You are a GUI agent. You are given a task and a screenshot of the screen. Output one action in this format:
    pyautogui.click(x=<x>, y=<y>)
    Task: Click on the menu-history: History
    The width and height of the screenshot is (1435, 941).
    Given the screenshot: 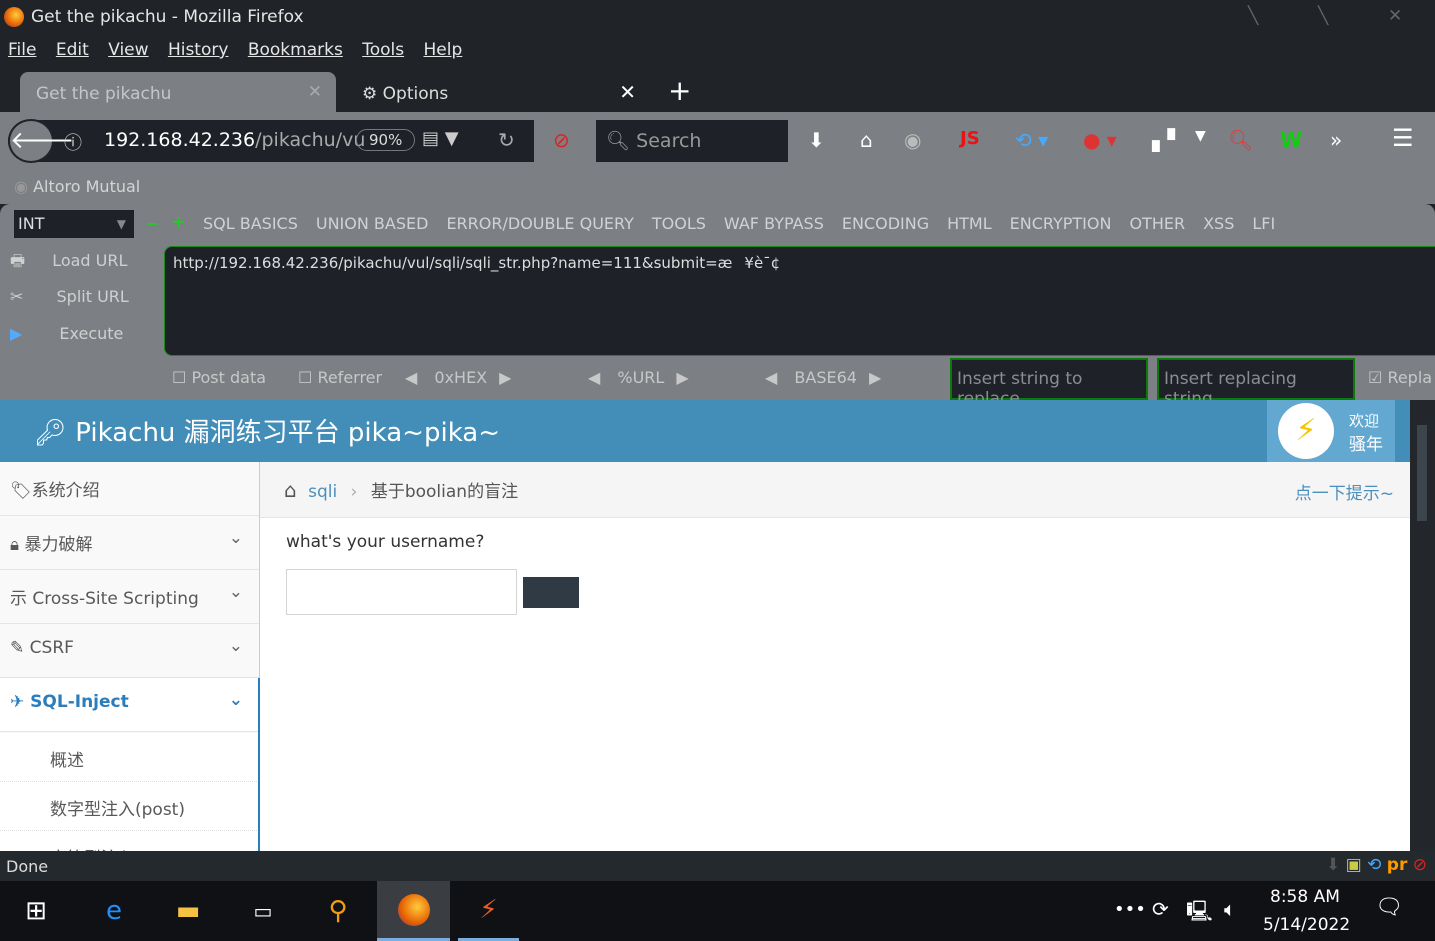 What is the action you would take?
    pyautogui.click(x=198, y=50)
    